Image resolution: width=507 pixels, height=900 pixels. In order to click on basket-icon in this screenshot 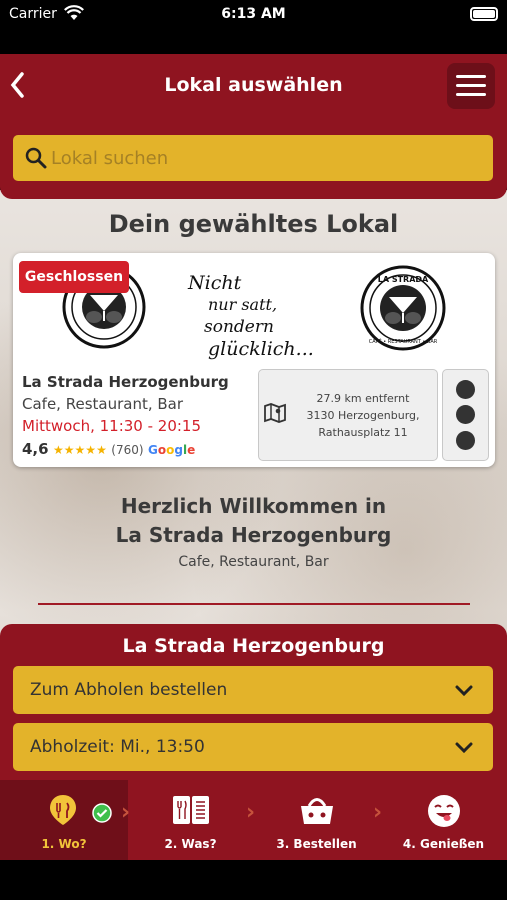, I will do `click(317, 812)`.